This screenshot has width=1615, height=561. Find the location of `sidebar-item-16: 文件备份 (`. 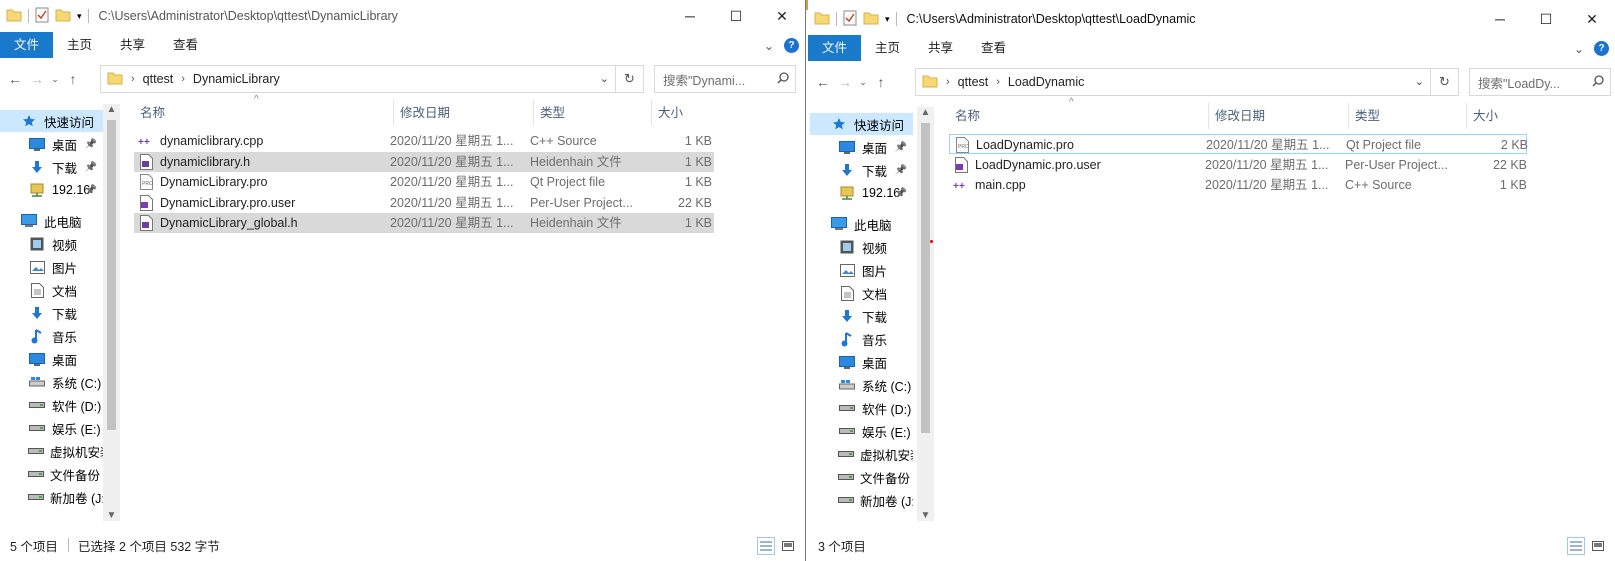

sidebar-item-16: 文件备份 ( is located at coordinates (861, 477).